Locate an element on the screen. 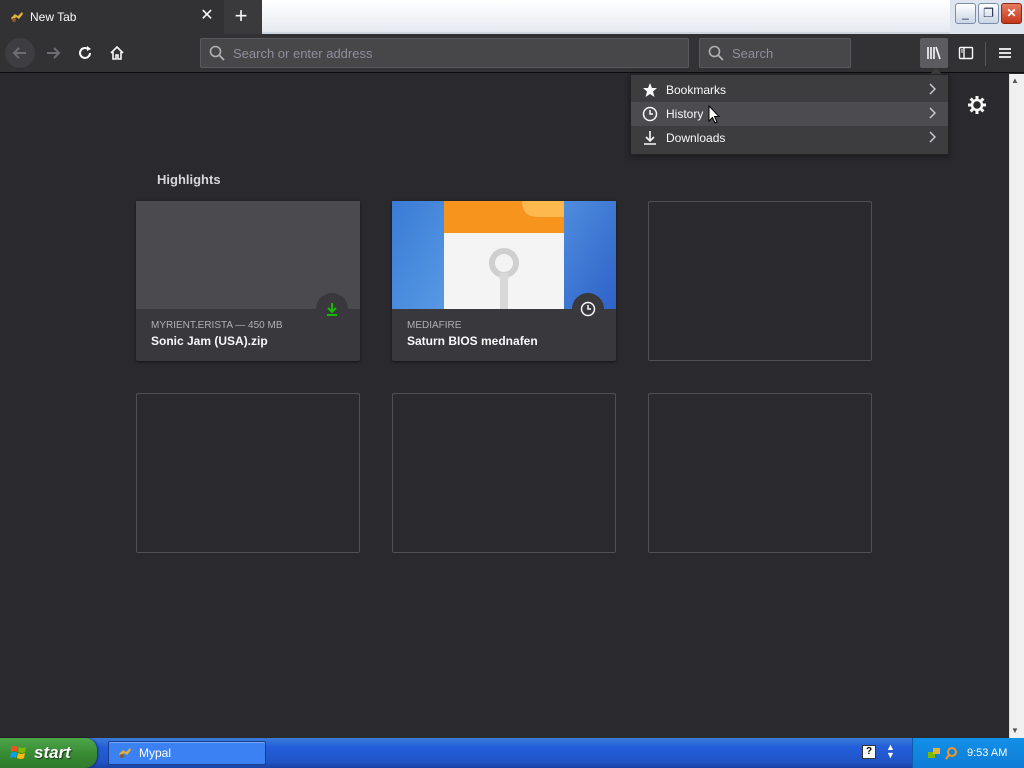 The width and height of the screenshot is (1024, 768). highlights-heading: Highlights is located at coordinates (189, 179).